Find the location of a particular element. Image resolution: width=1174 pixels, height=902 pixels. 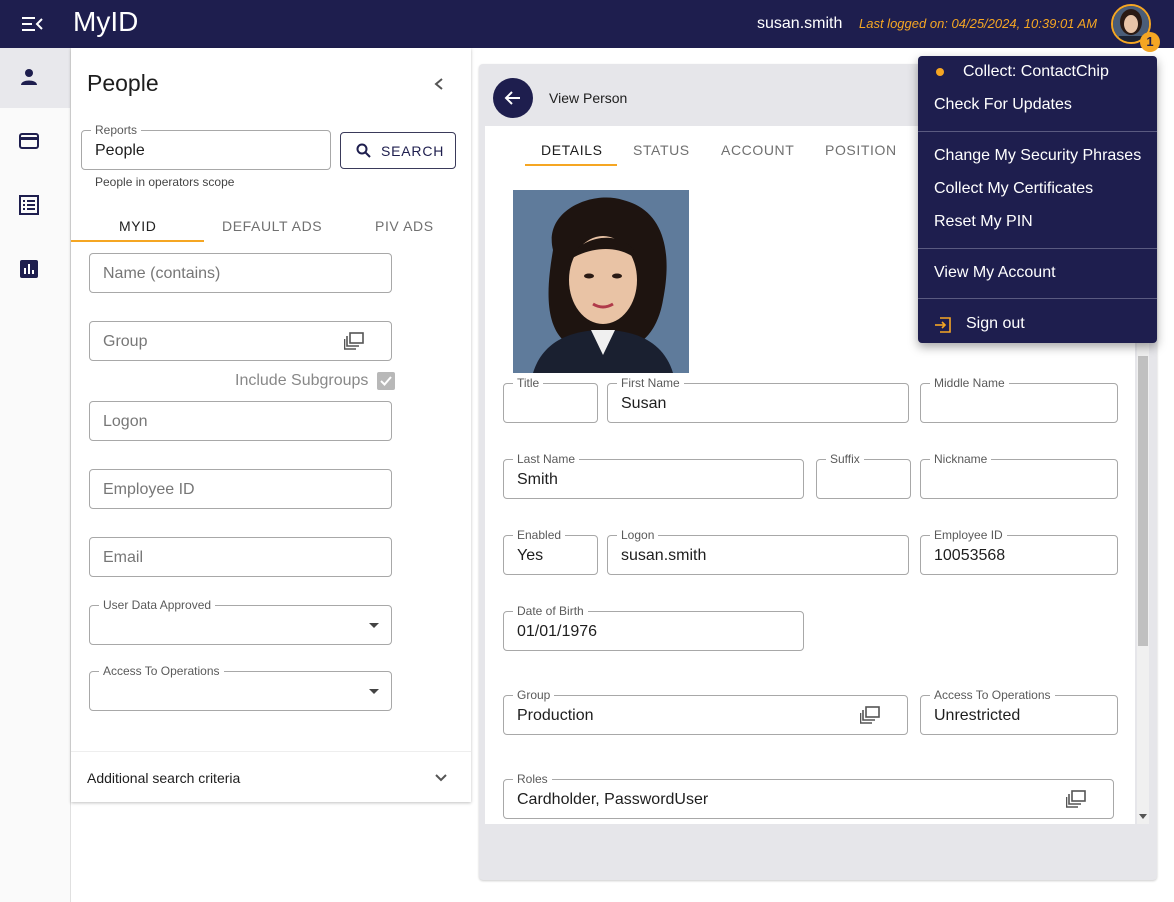

chart-icon is located at coordinates (29, 269).